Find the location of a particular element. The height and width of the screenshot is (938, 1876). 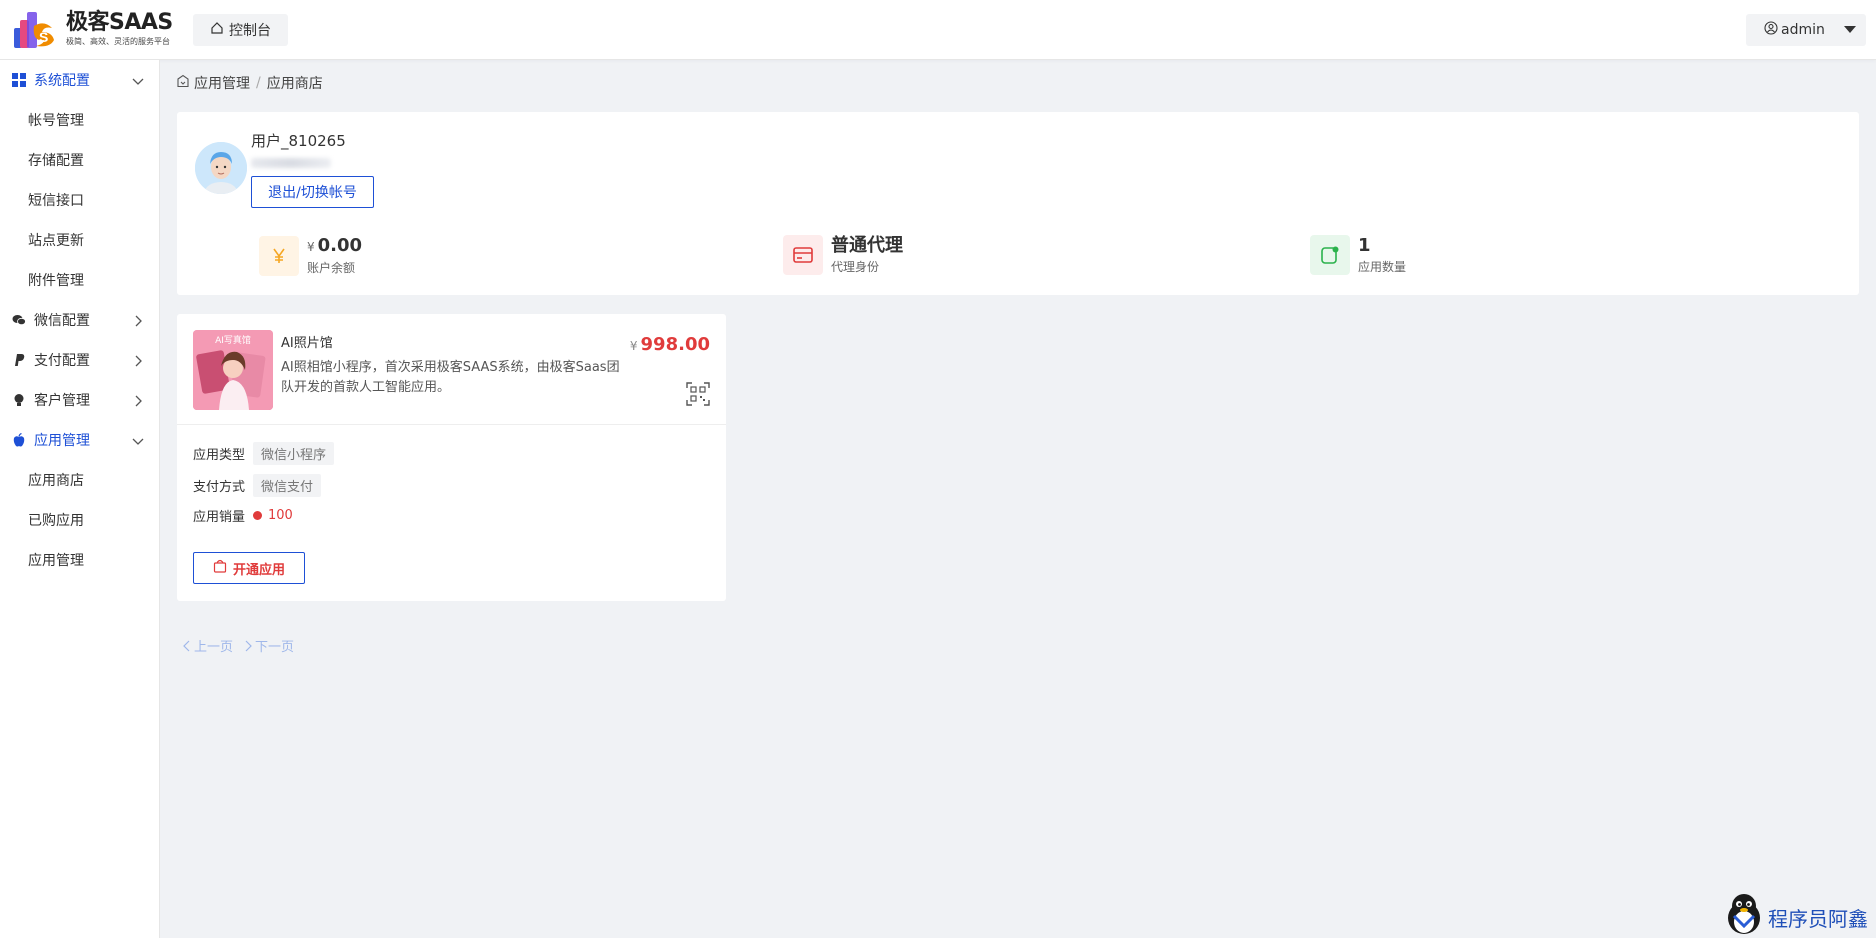

sidebar-group-label: 应用管理 is located at coordinates (62, 441).